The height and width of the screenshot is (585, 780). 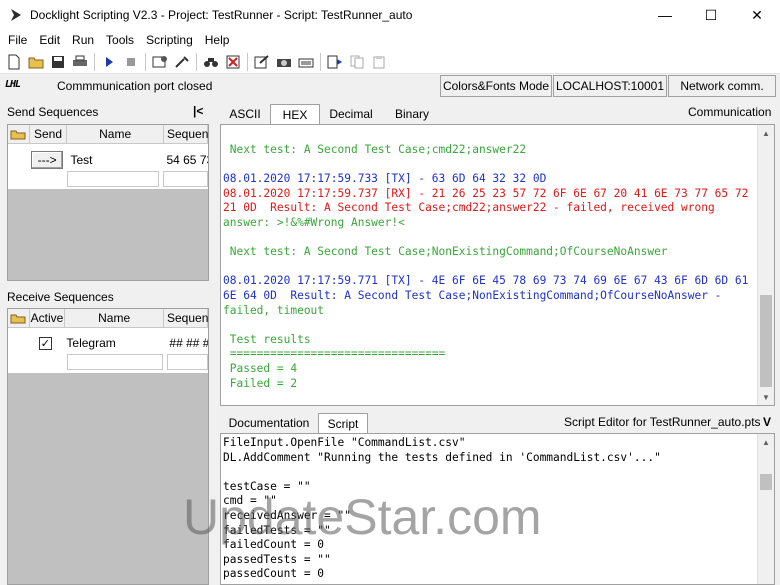 What do you see at coordinates (496, 86) in the screenshot?
I see `colors-fonts-mode-indicator: Colors&Fonts Mode` at bounding box center [496, 86].